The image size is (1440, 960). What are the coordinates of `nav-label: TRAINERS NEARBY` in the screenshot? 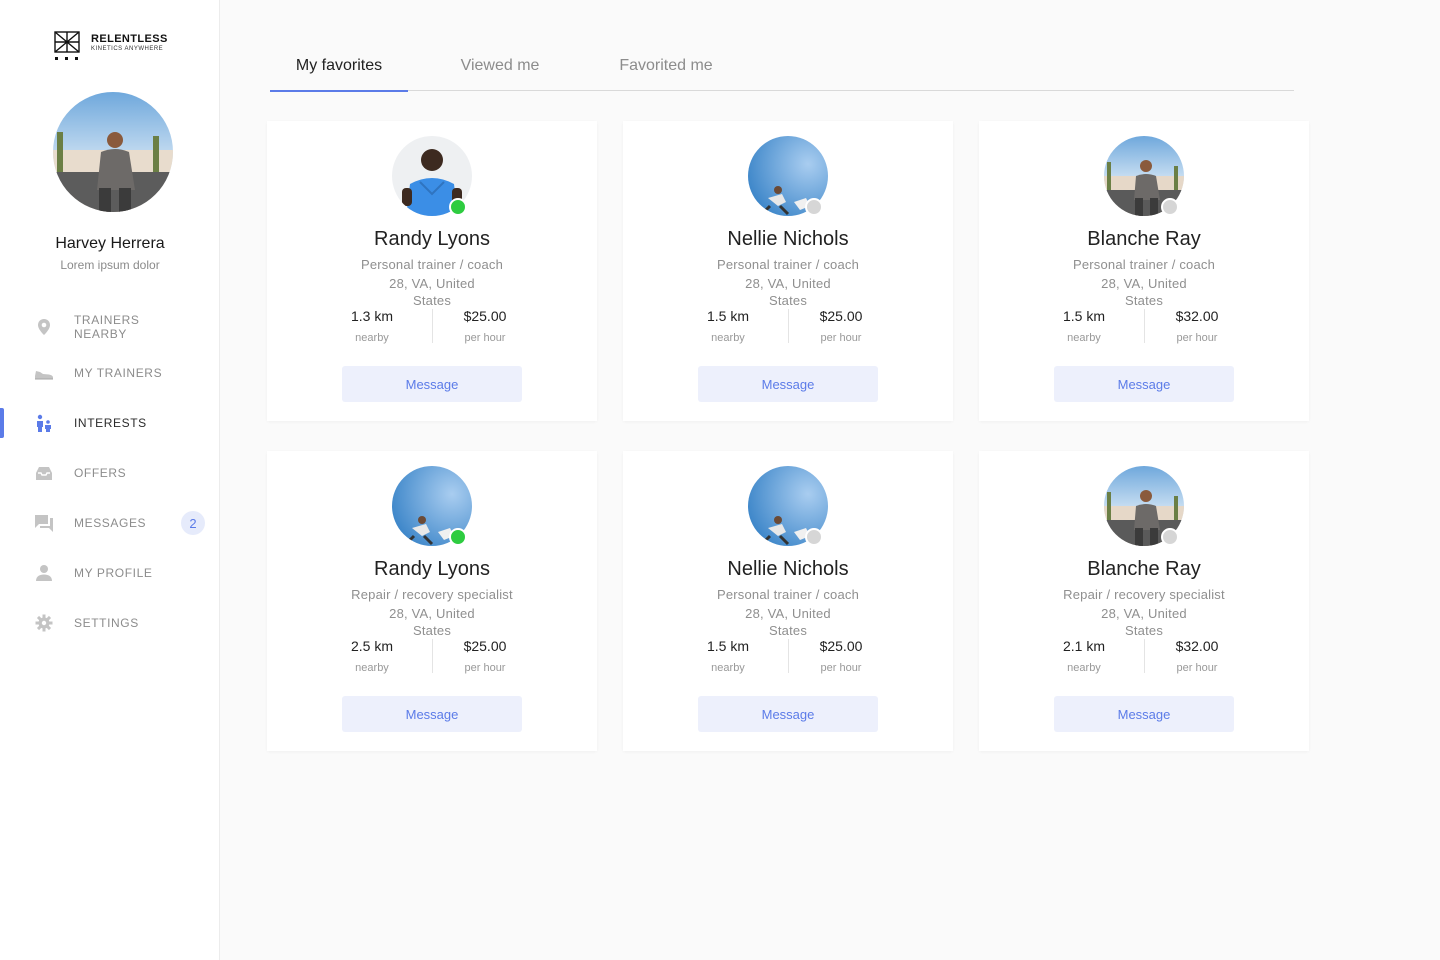 It's located at (107, 327).